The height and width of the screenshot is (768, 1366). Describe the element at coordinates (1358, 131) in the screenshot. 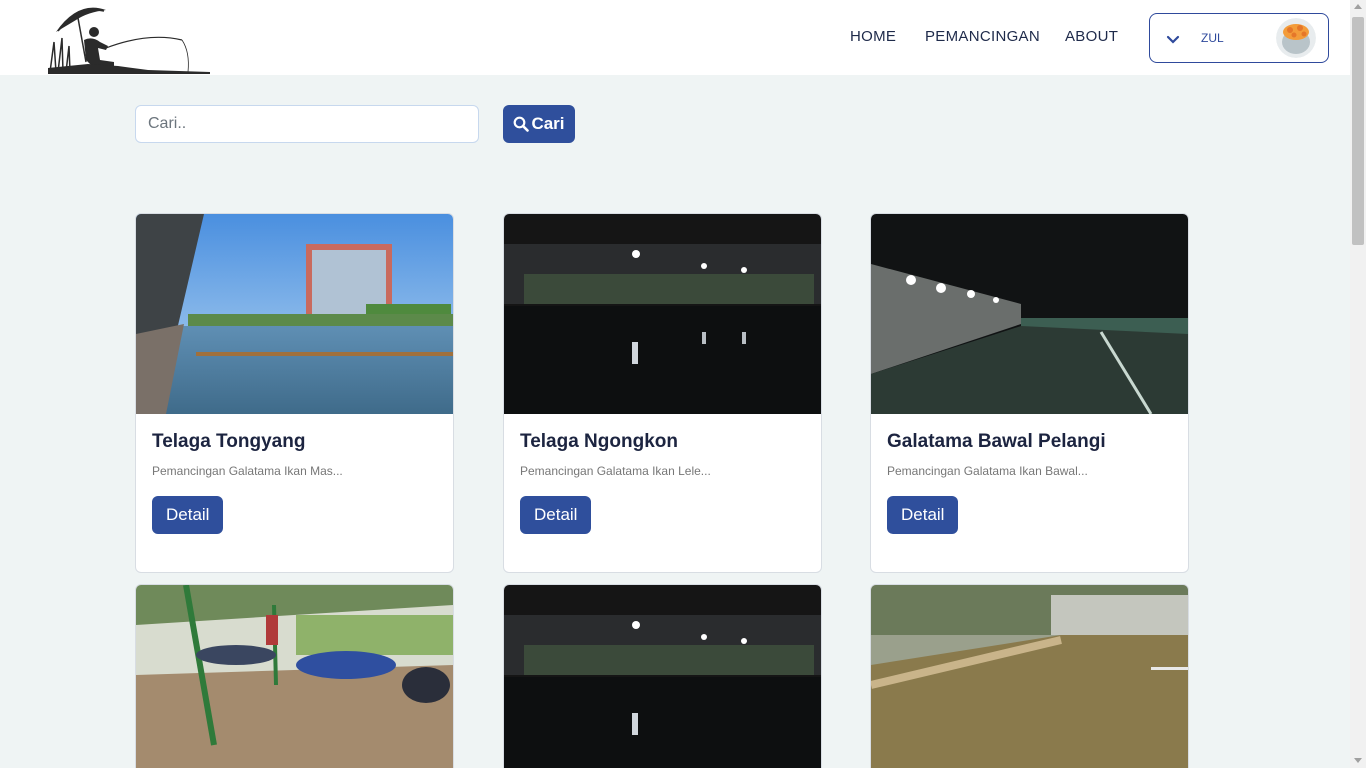

I see `scrollbar-thumb` at that location.